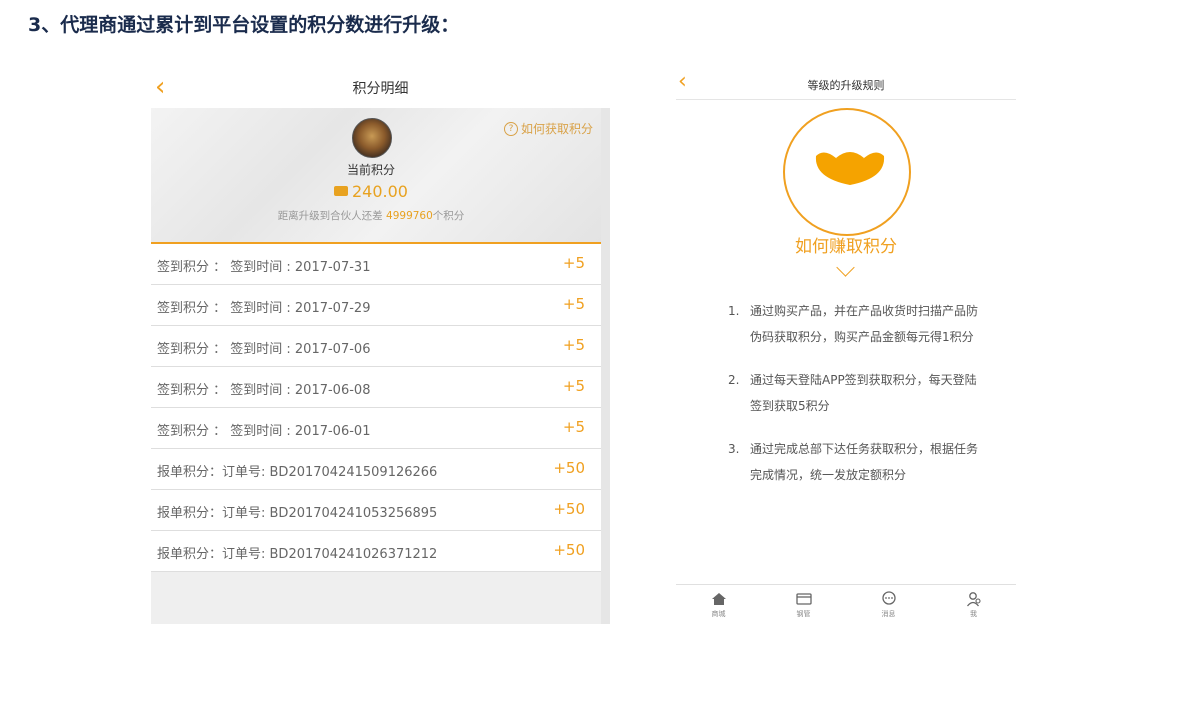 The width and height of the screenshot is (1200, 724). I want to click on page-heading: 3、代理商通过累计到平台设置的积分数进行升级：, so click(244, 25).